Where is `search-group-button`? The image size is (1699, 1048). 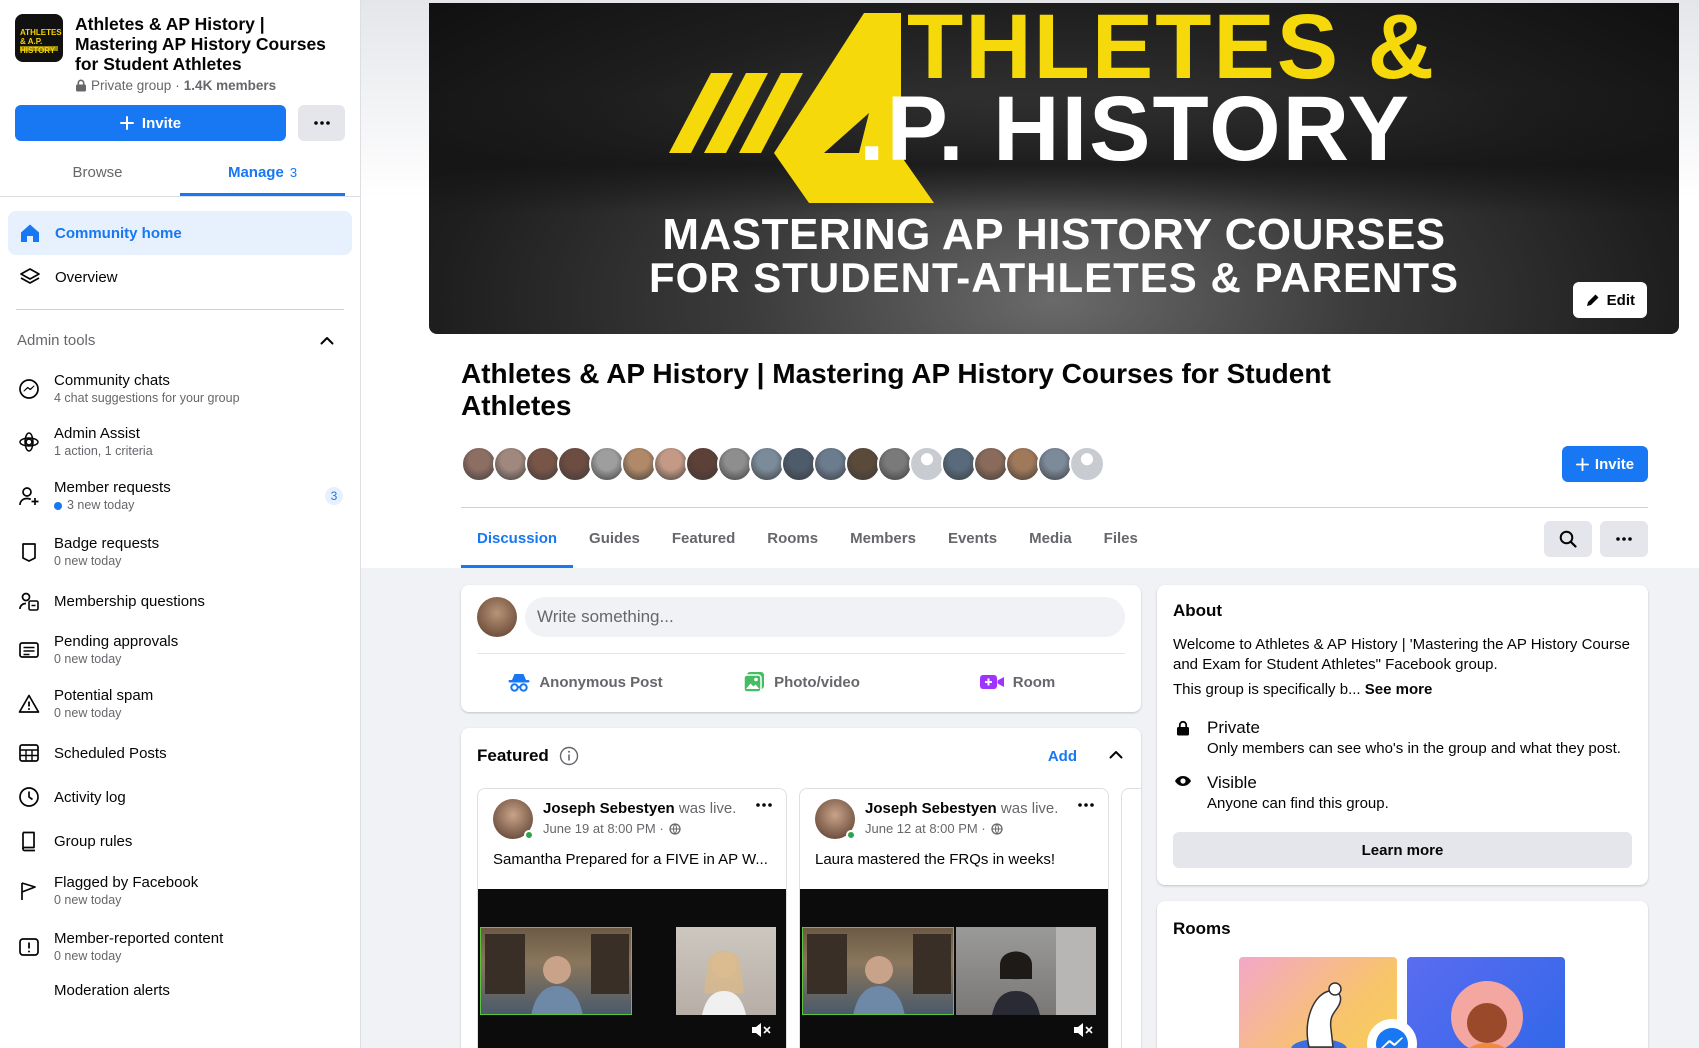 search-group-button is located at coordinates (1568, 539).